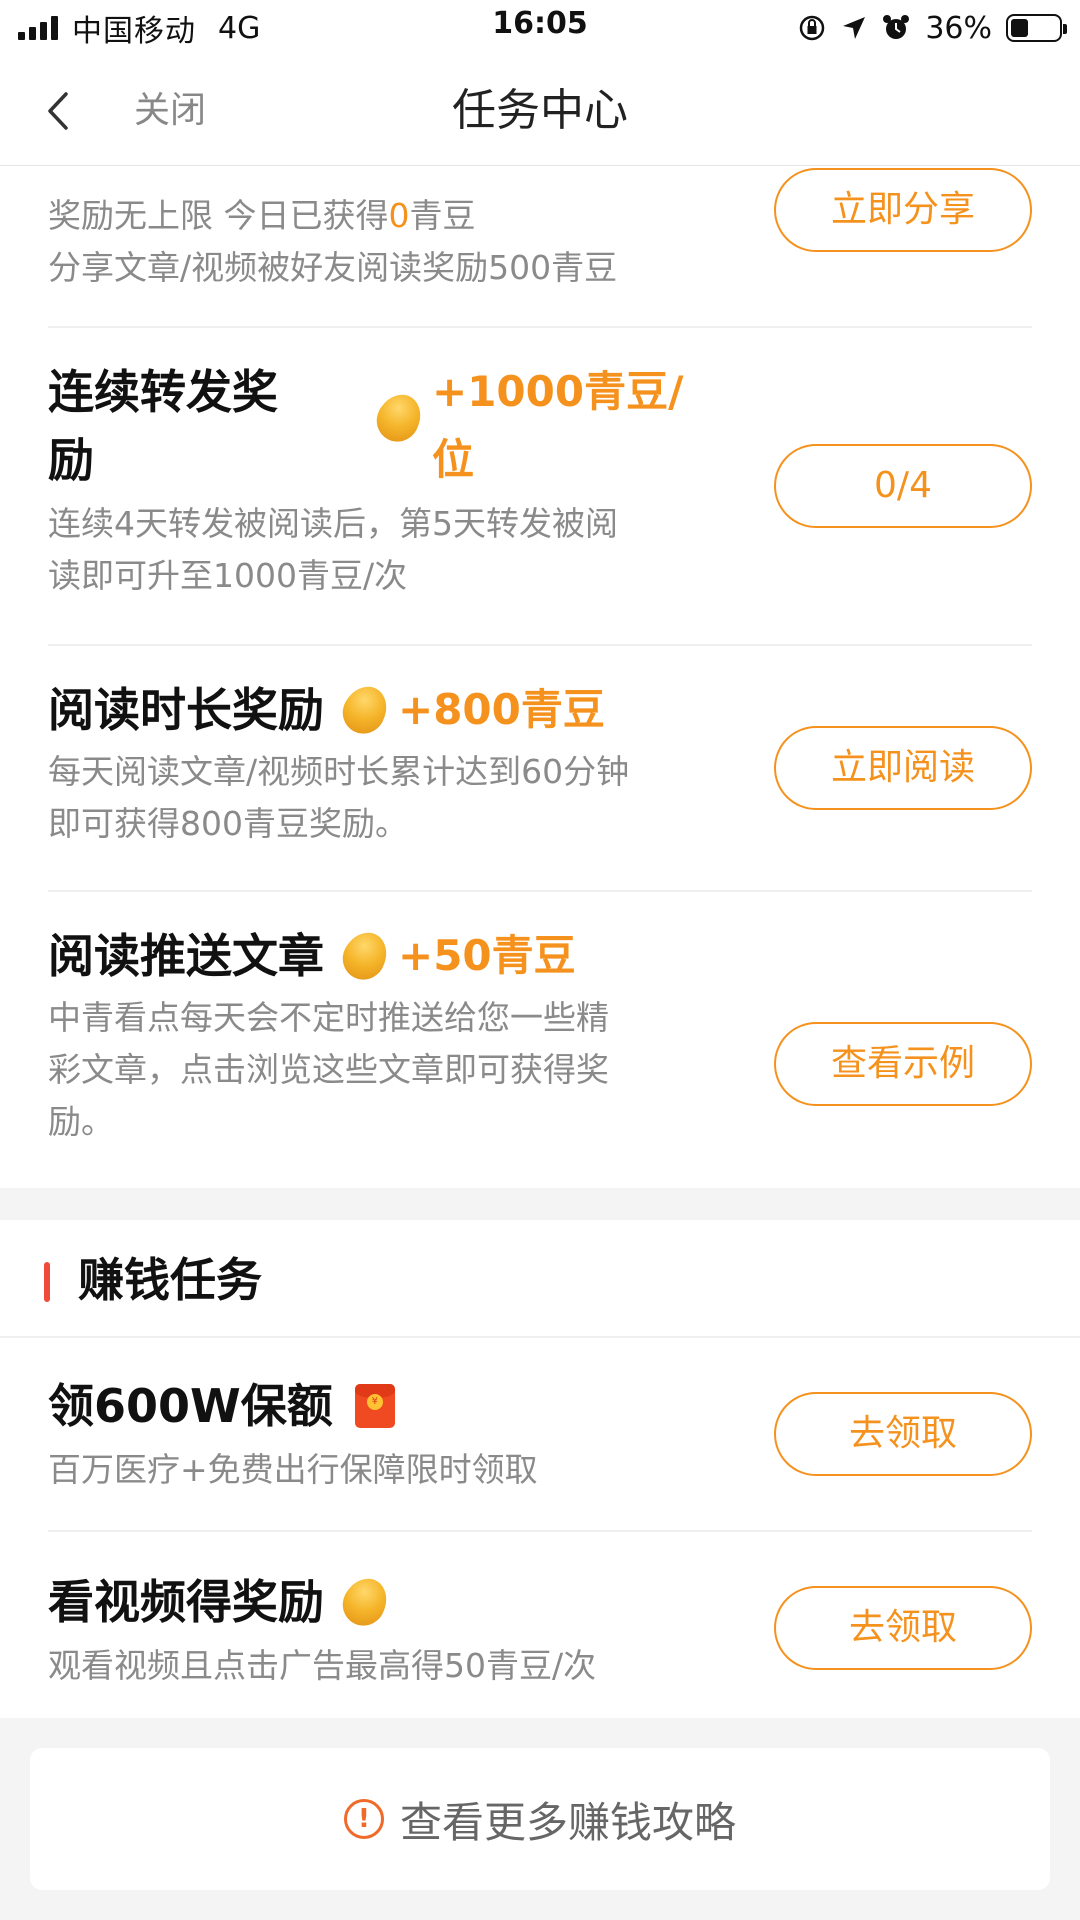 The image size is (1080, 1920). Describe the element at coordinates (896, 27) in the screenshot. I see `alarm-icon` at that location.